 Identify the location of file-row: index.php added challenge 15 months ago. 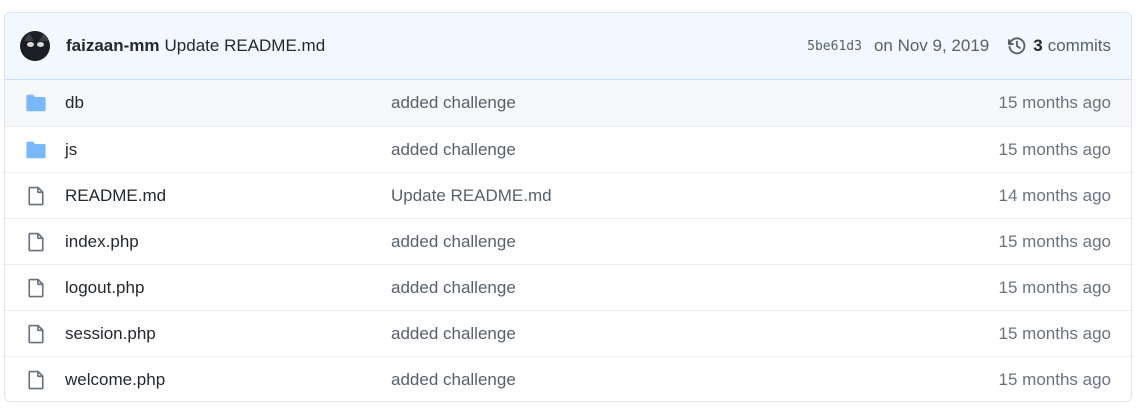
(568, 241).